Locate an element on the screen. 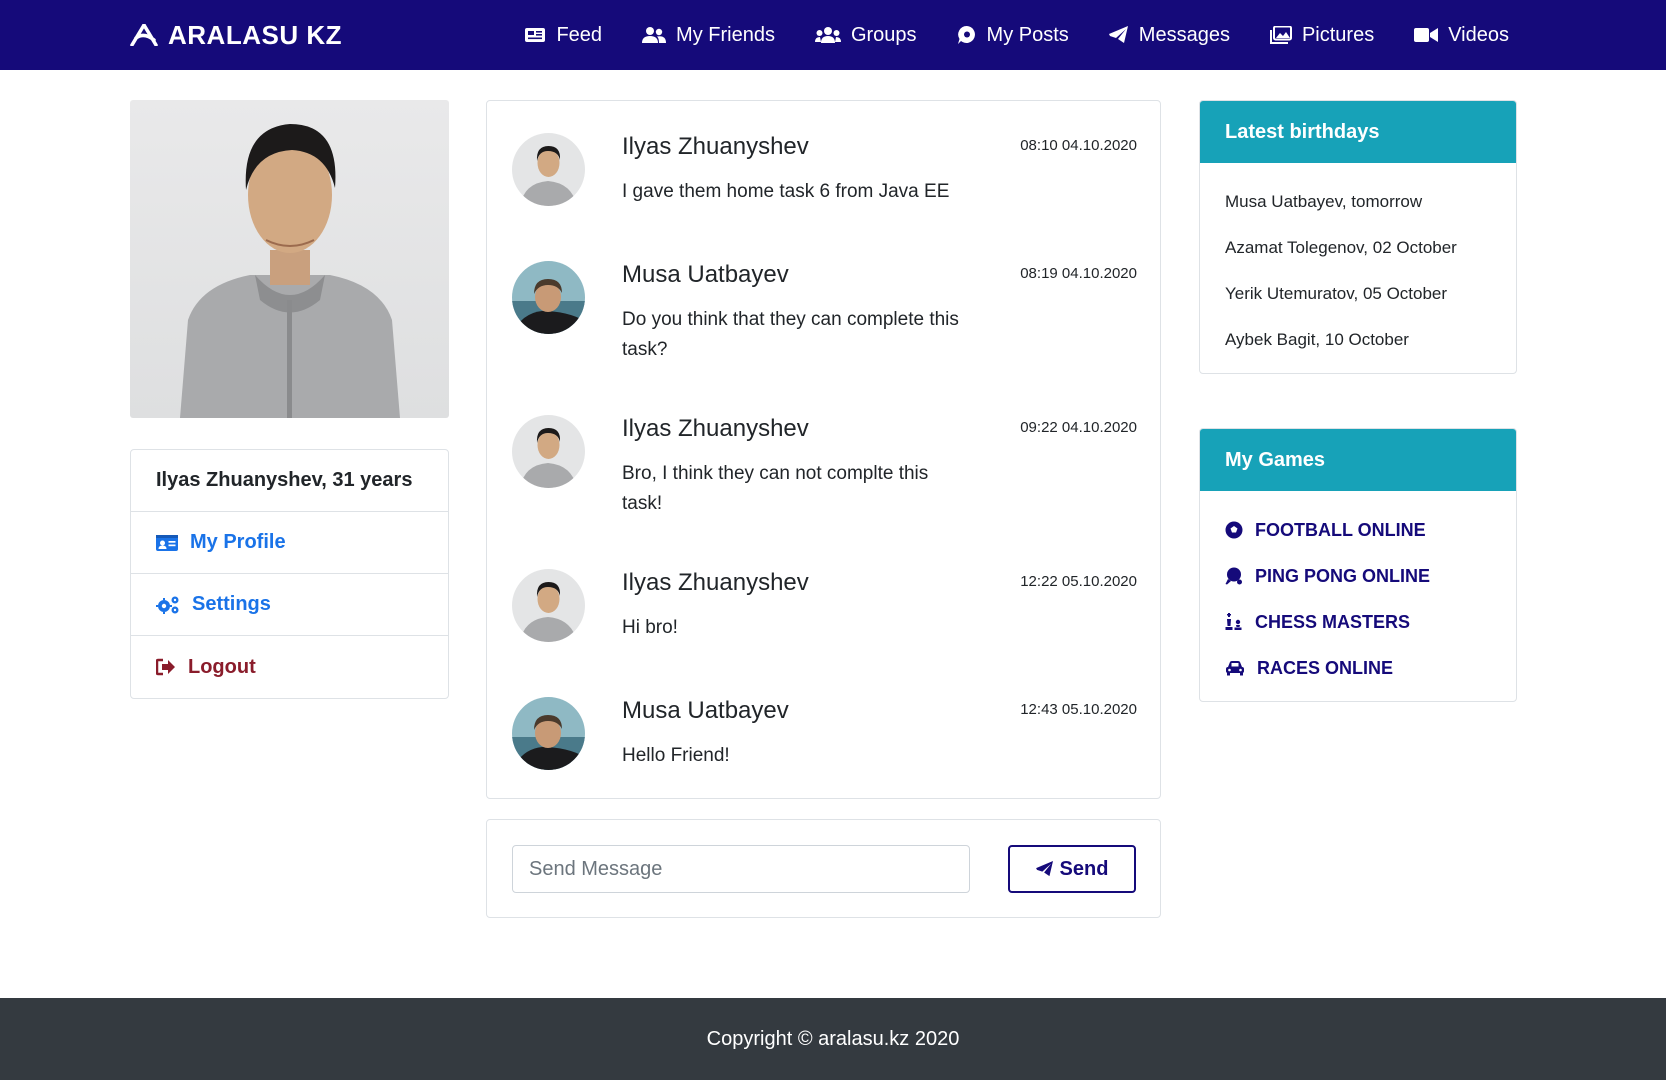  sign-out-icon is located at coordinates (165, 667).